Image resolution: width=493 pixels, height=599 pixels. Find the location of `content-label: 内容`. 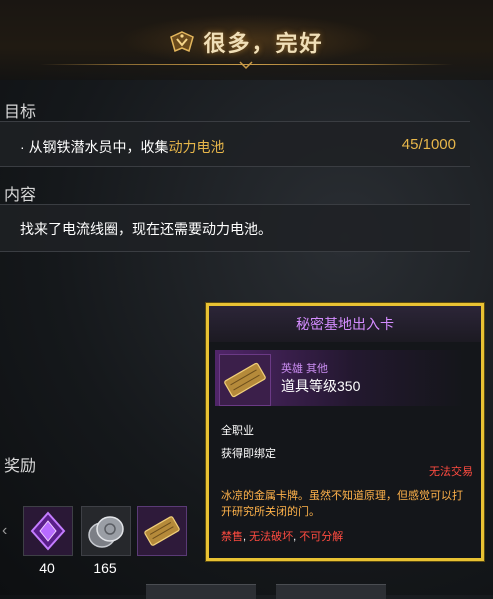

content-label: 内容 is located at coordinates (20, 195).